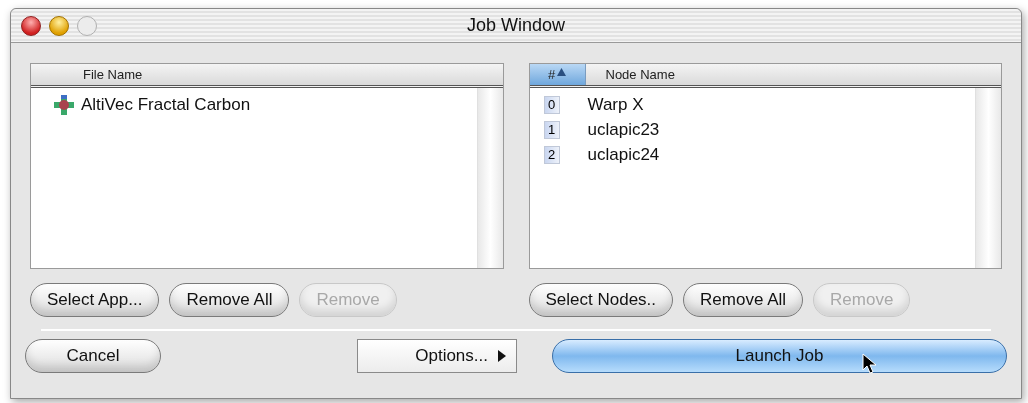 The width and height of the screenshot is (1028, 403). What do you see at coordinates (166, 104) in the screenshot?
I see `table-row: AltiVec Fractal Carbon` at bounding box center [166, 104].